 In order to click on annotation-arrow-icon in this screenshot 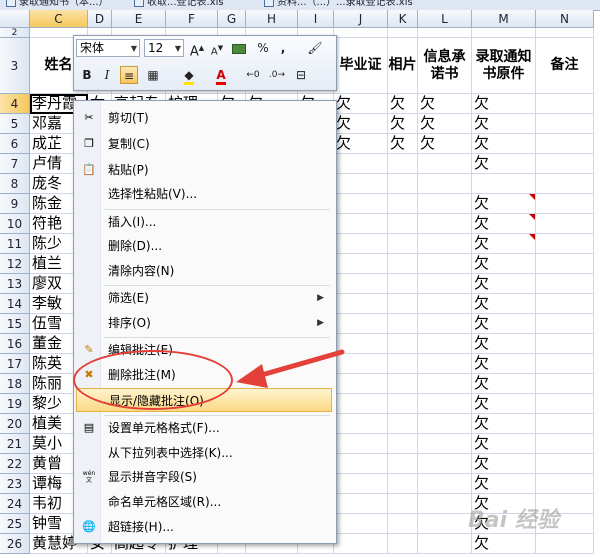, I will do `click(290, 368)`.